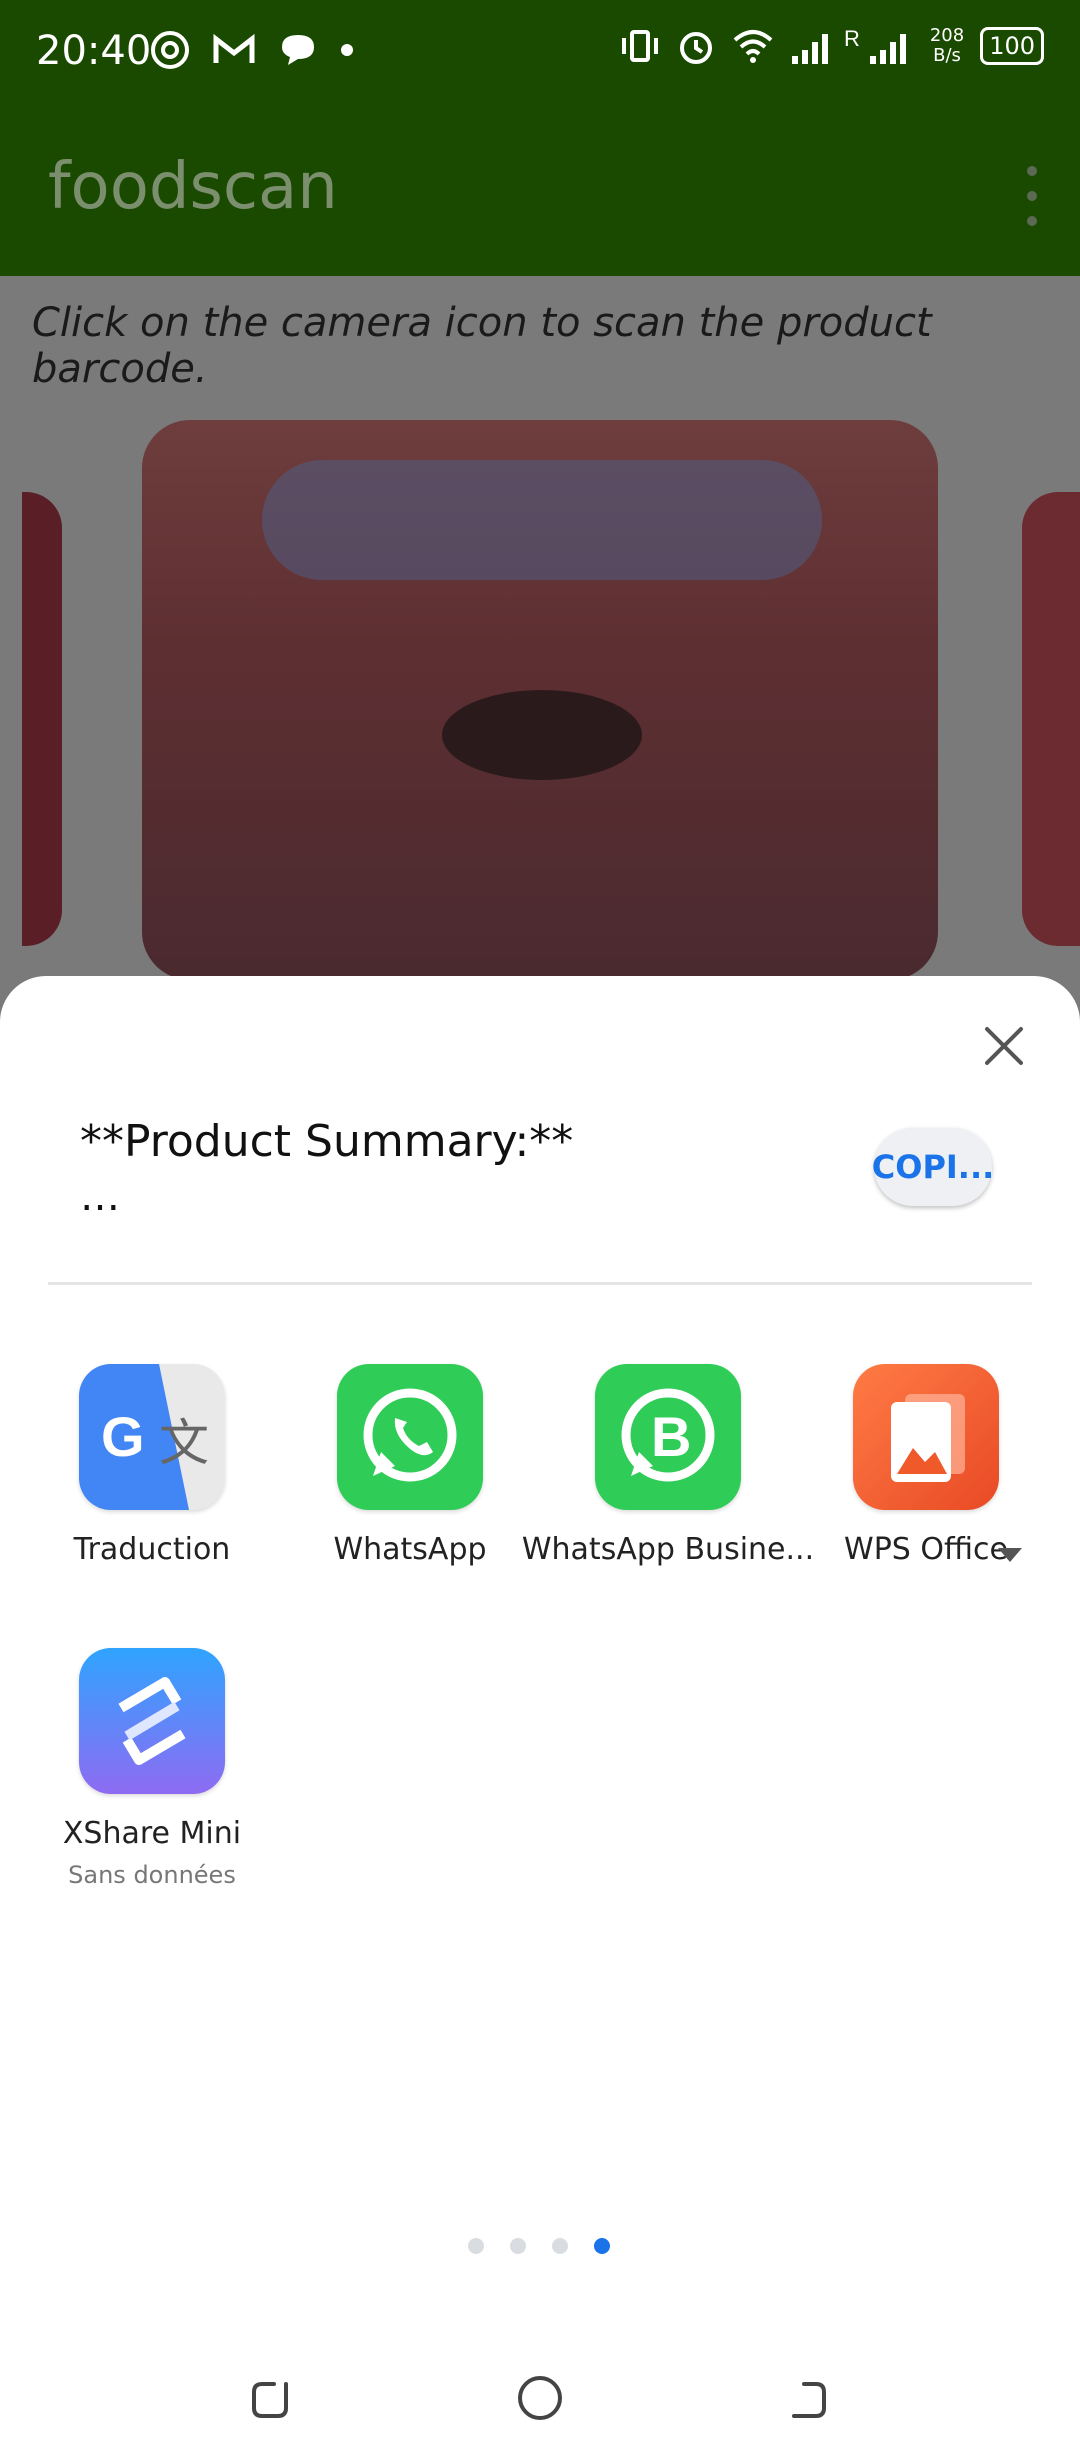 Image resolution: width=1080 pixels, height=2460 pixels. Describe the element at coordinates (540, 193) in the screenshot. I see `app-bar: foodscan` at that location.